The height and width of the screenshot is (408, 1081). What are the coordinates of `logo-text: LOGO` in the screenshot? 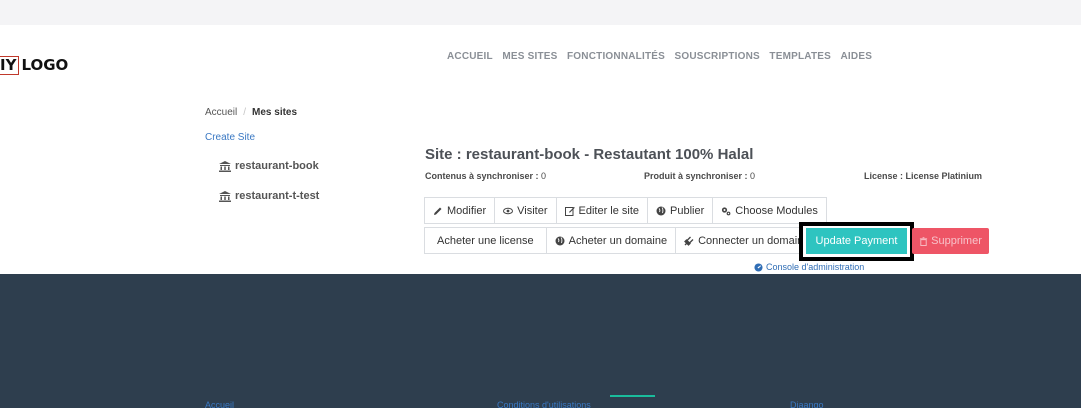 It's located at (45, 65).